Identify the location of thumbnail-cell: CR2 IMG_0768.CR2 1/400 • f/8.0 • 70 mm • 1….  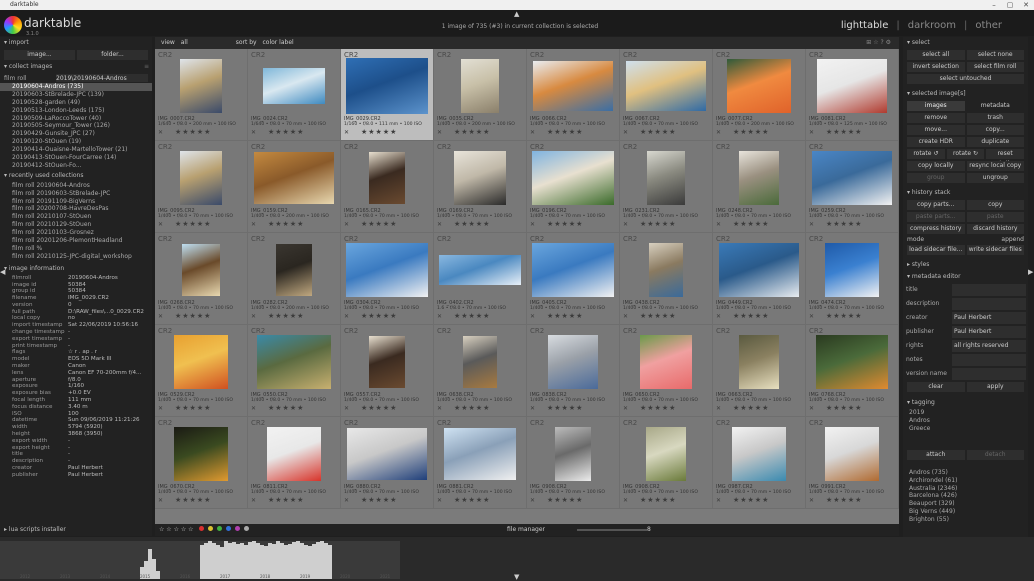
(852, 371).